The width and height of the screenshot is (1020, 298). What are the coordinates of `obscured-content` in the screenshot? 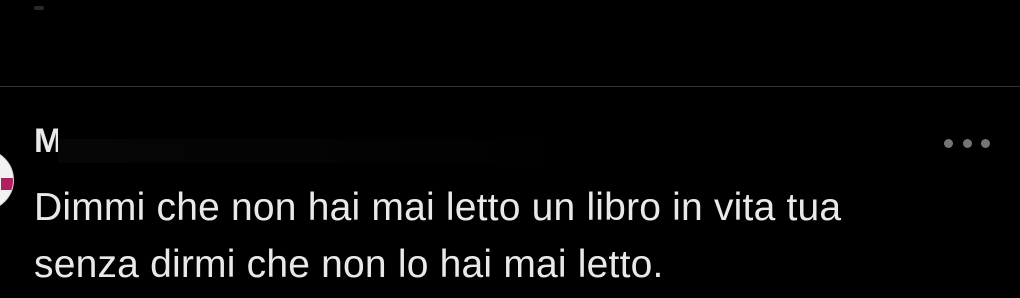 It's located at (39, 8).